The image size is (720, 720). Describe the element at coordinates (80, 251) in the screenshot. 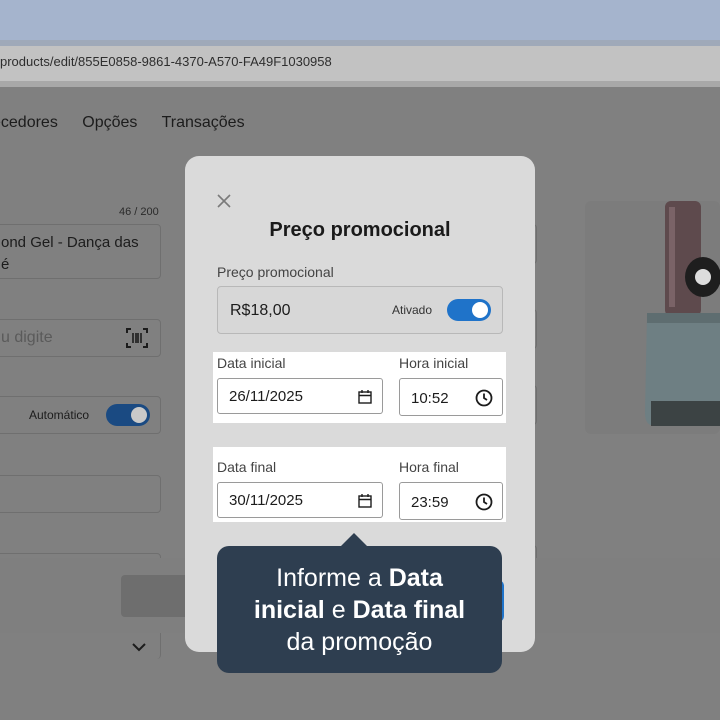

I see `product-name-field: ond Gel - Dança das é` at that location.